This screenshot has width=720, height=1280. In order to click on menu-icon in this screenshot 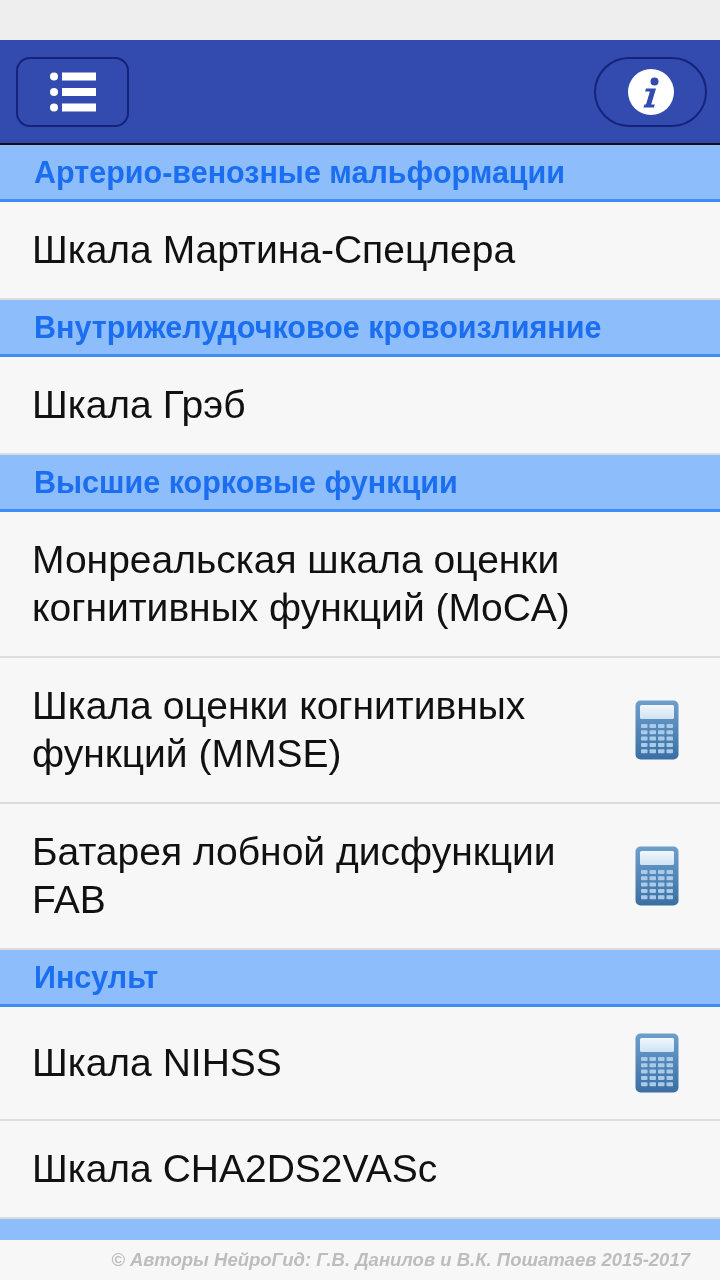, I will do `click(72, 91)`.